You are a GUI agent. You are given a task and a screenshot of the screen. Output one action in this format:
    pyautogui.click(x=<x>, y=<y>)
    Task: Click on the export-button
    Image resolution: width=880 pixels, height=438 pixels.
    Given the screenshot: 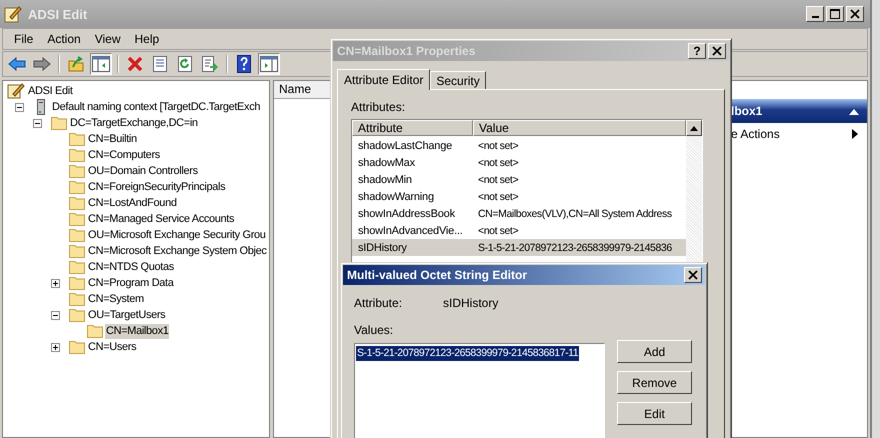 What is the action you would take?
    pyautogui.click(x=210, y=64)
    